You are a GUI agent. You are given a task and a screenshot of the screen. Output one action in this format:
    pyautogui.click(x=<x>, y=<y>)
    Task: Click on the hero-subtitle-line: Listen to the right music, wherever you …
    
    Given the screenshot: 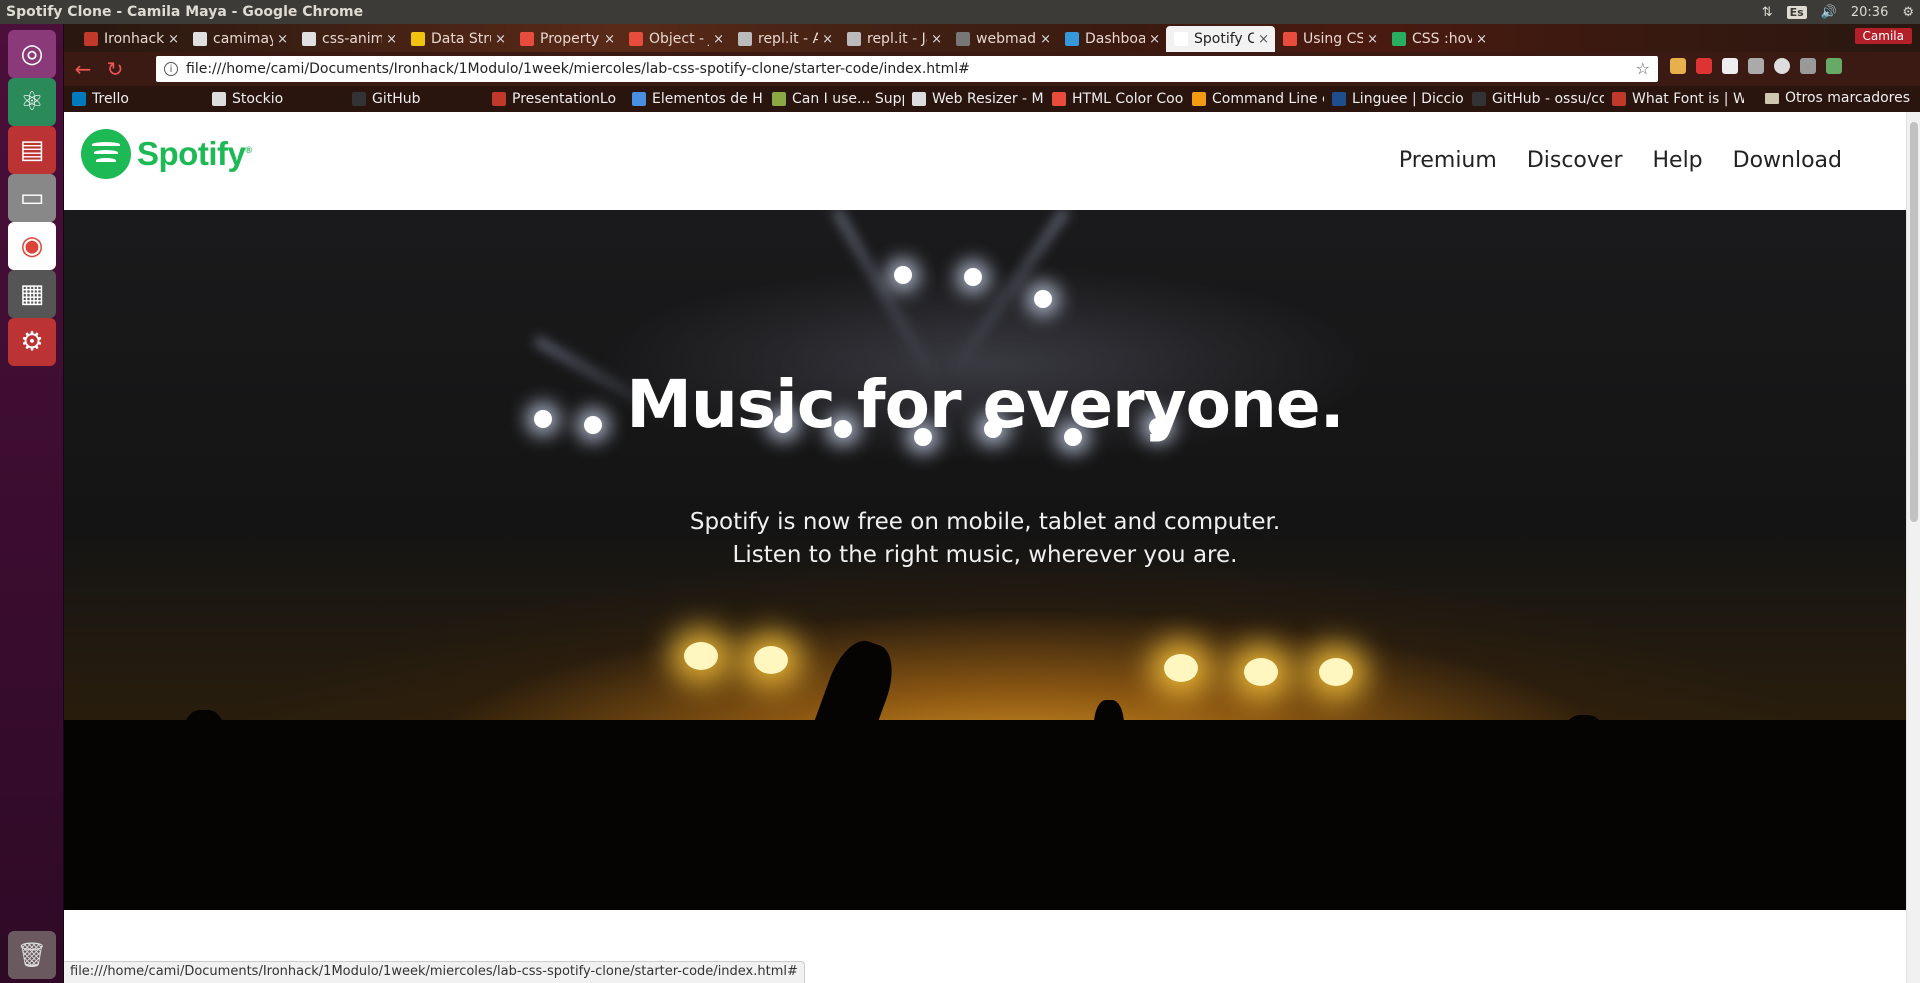 What is the action you would take?
    pyautogui.click(x=985, y=555)
    